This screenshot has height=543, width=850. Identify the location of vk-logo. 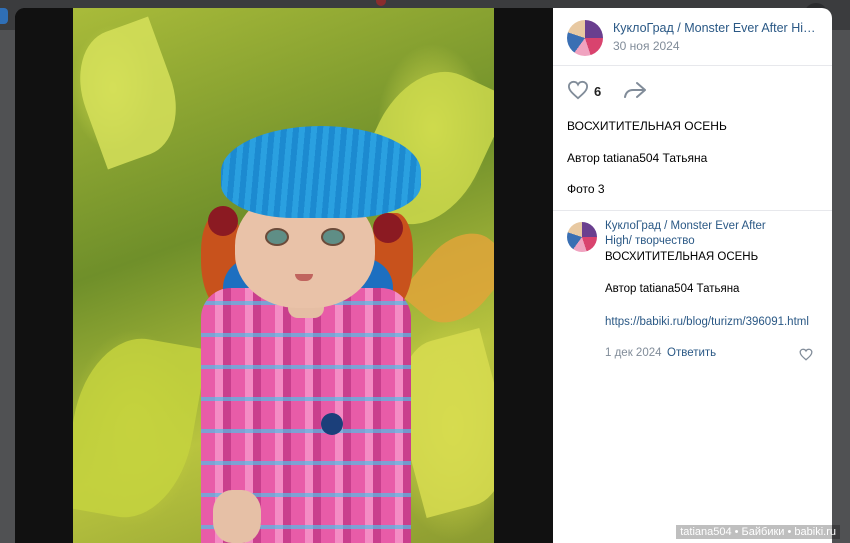
(4, 16).